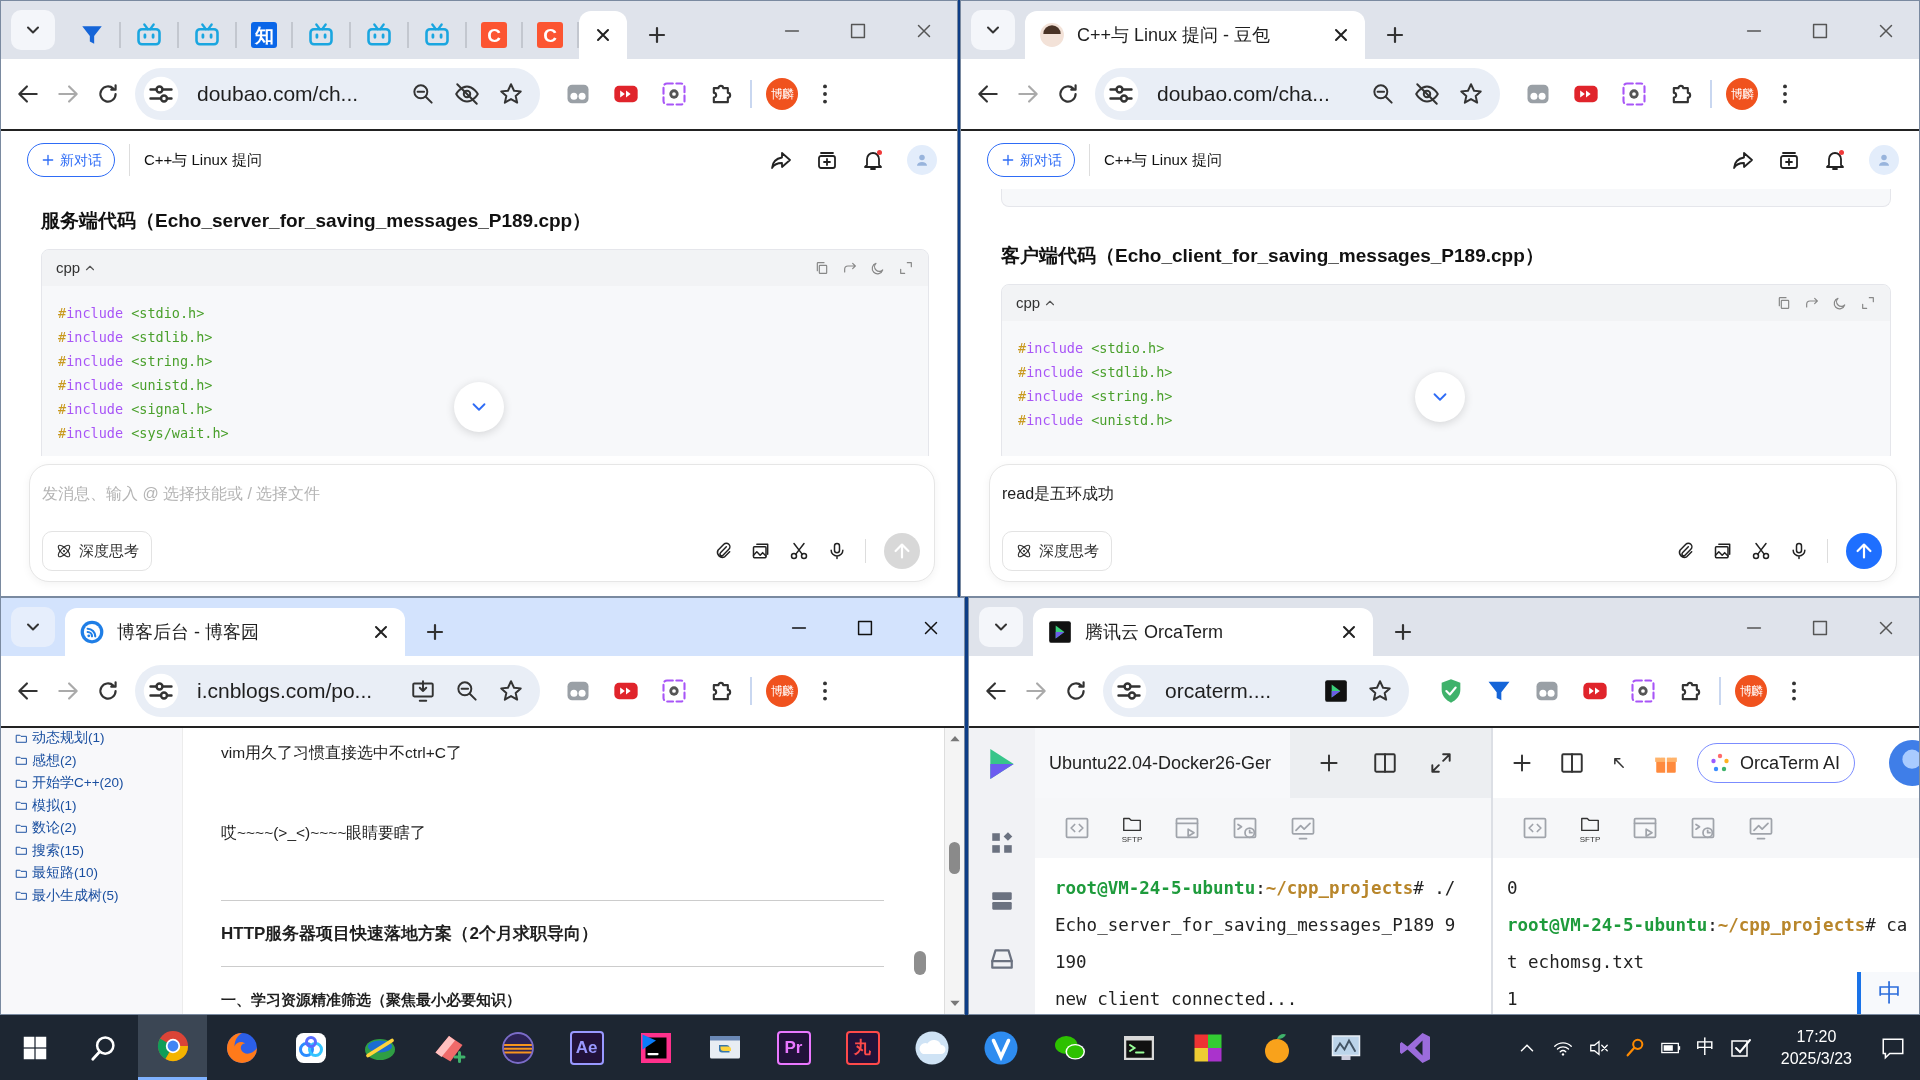 This screenshot has width=1920, height=1080. I want to click on section-heading: HTTP服务器项目快速落地方案（2个月求职导向）, so click(410, 934).